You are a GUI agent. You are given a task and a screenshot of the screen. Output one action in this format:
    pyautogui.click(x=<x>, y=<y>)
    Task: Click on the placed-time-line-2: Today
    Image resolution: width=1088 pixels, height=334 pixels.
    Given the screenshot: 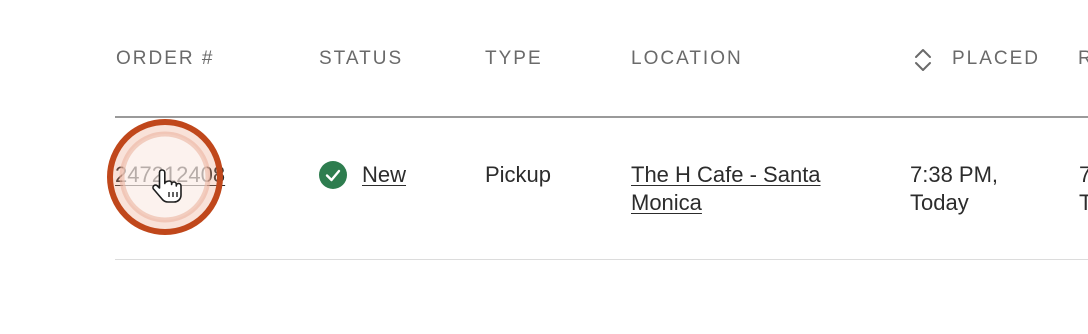 What is the action you would take?
    pyautogui.click(x=939, y=202)
    